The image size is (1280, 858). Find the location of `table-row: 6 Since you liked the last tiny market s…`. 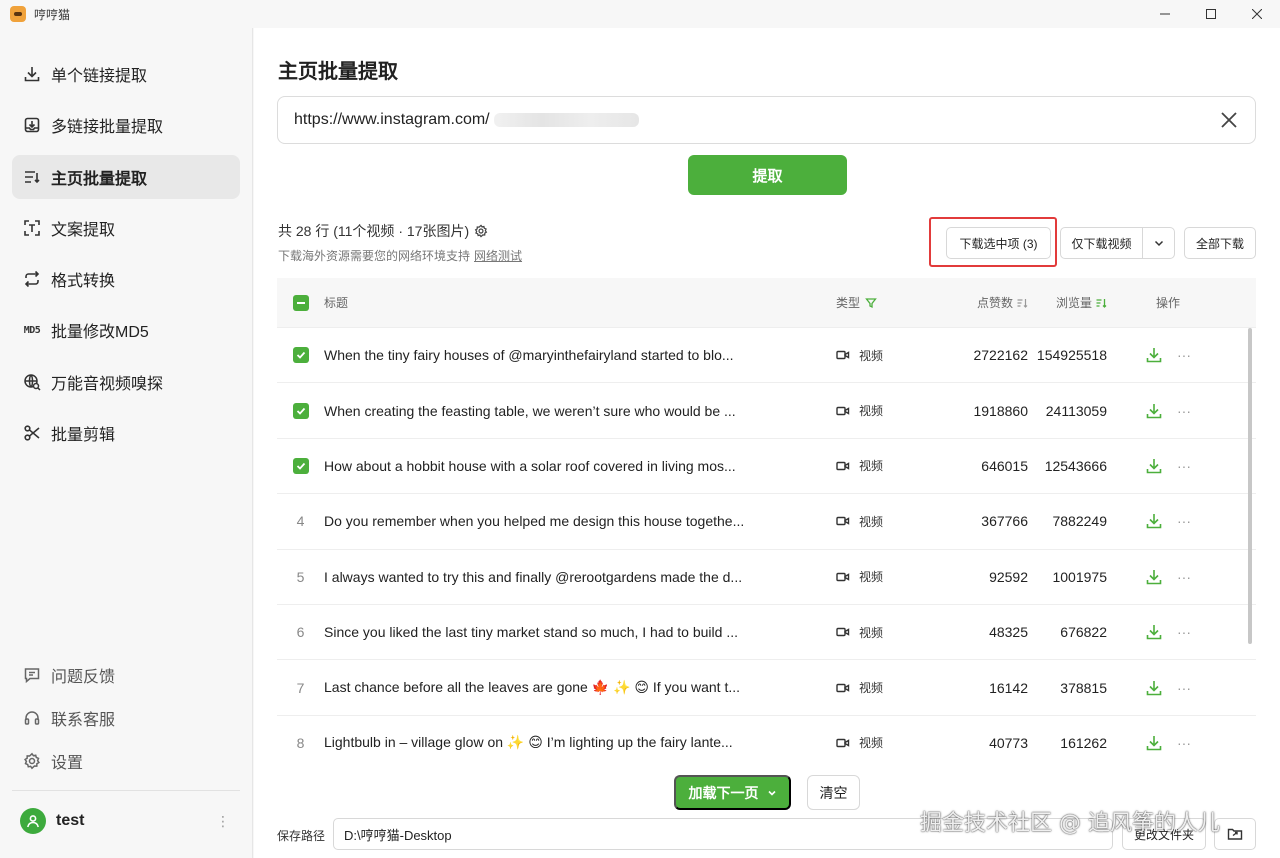

table-row: 6 Since you liked the last tiny market s… is located at coordinates (766, 632).